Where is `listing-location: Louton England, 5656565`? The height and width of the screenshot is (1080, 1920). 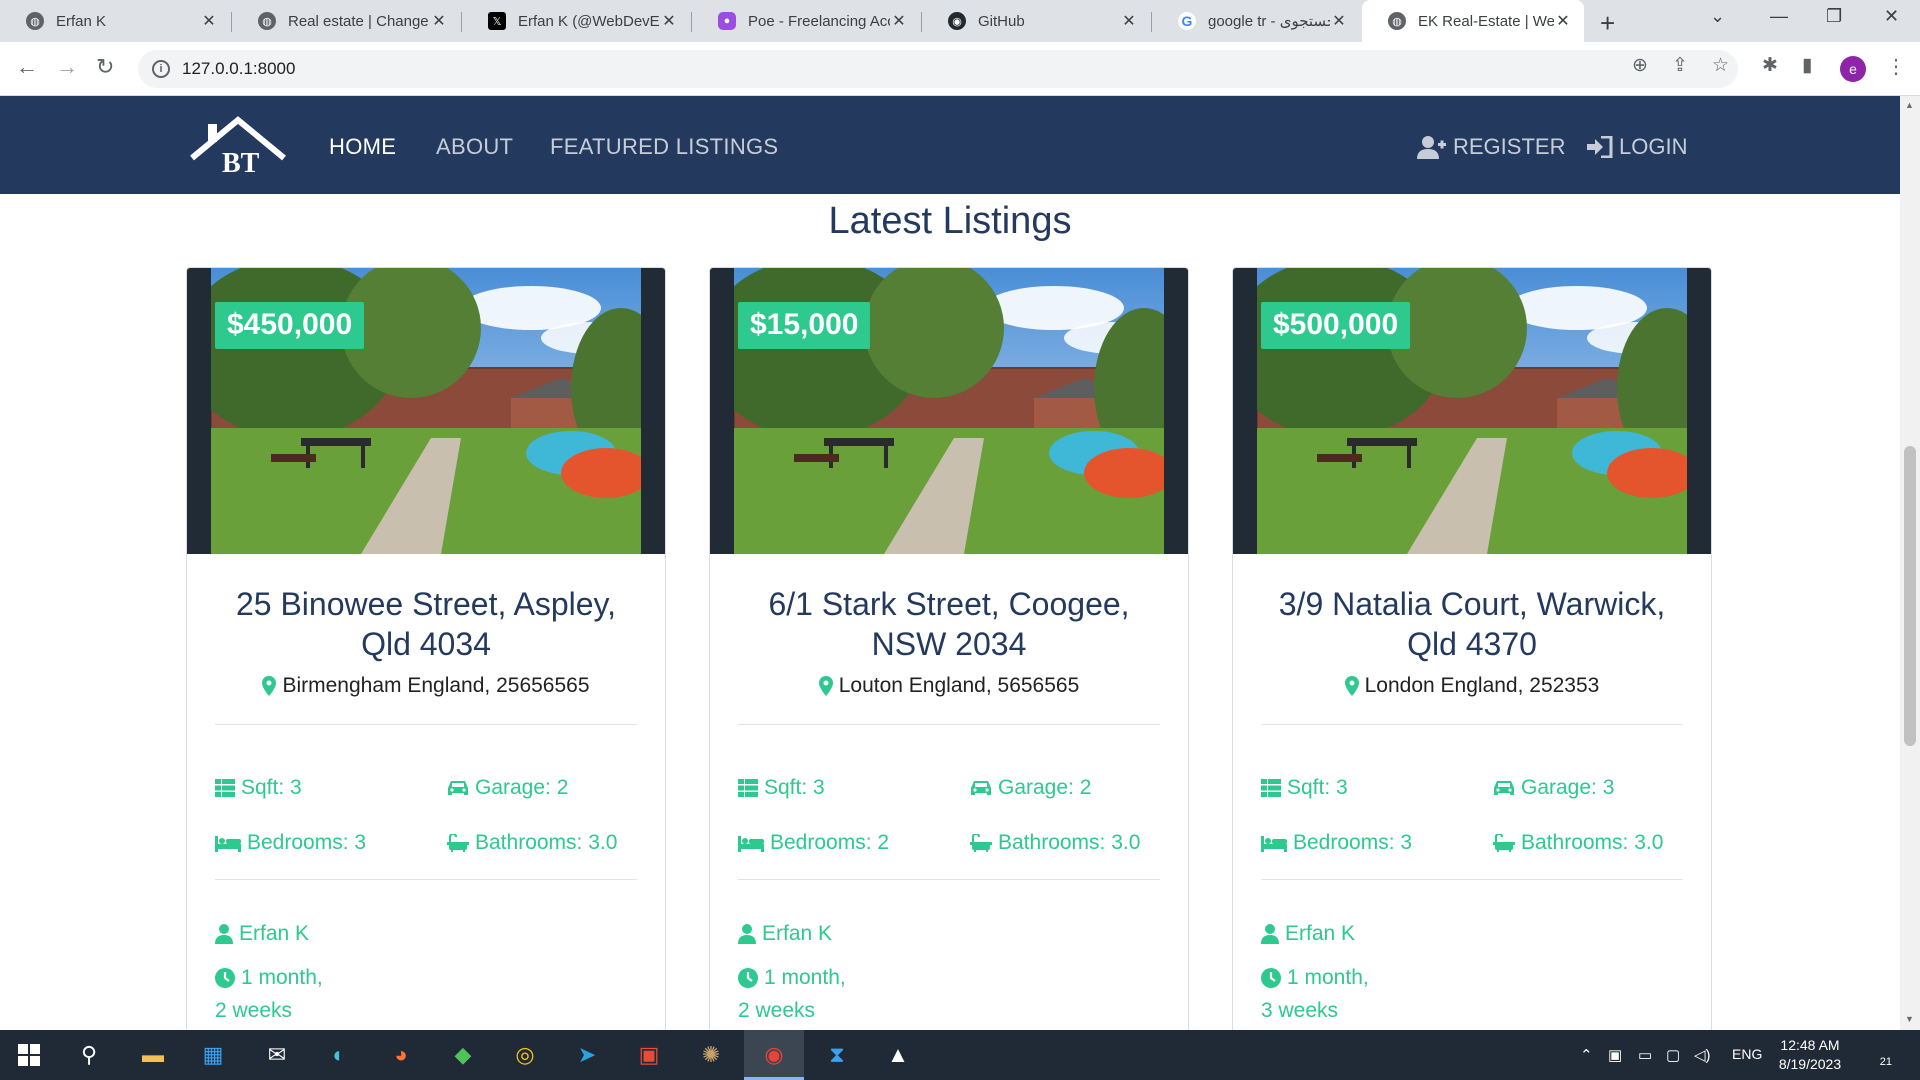 listing-location: Louton England, 5656565 is located at coordinates (949, 686).